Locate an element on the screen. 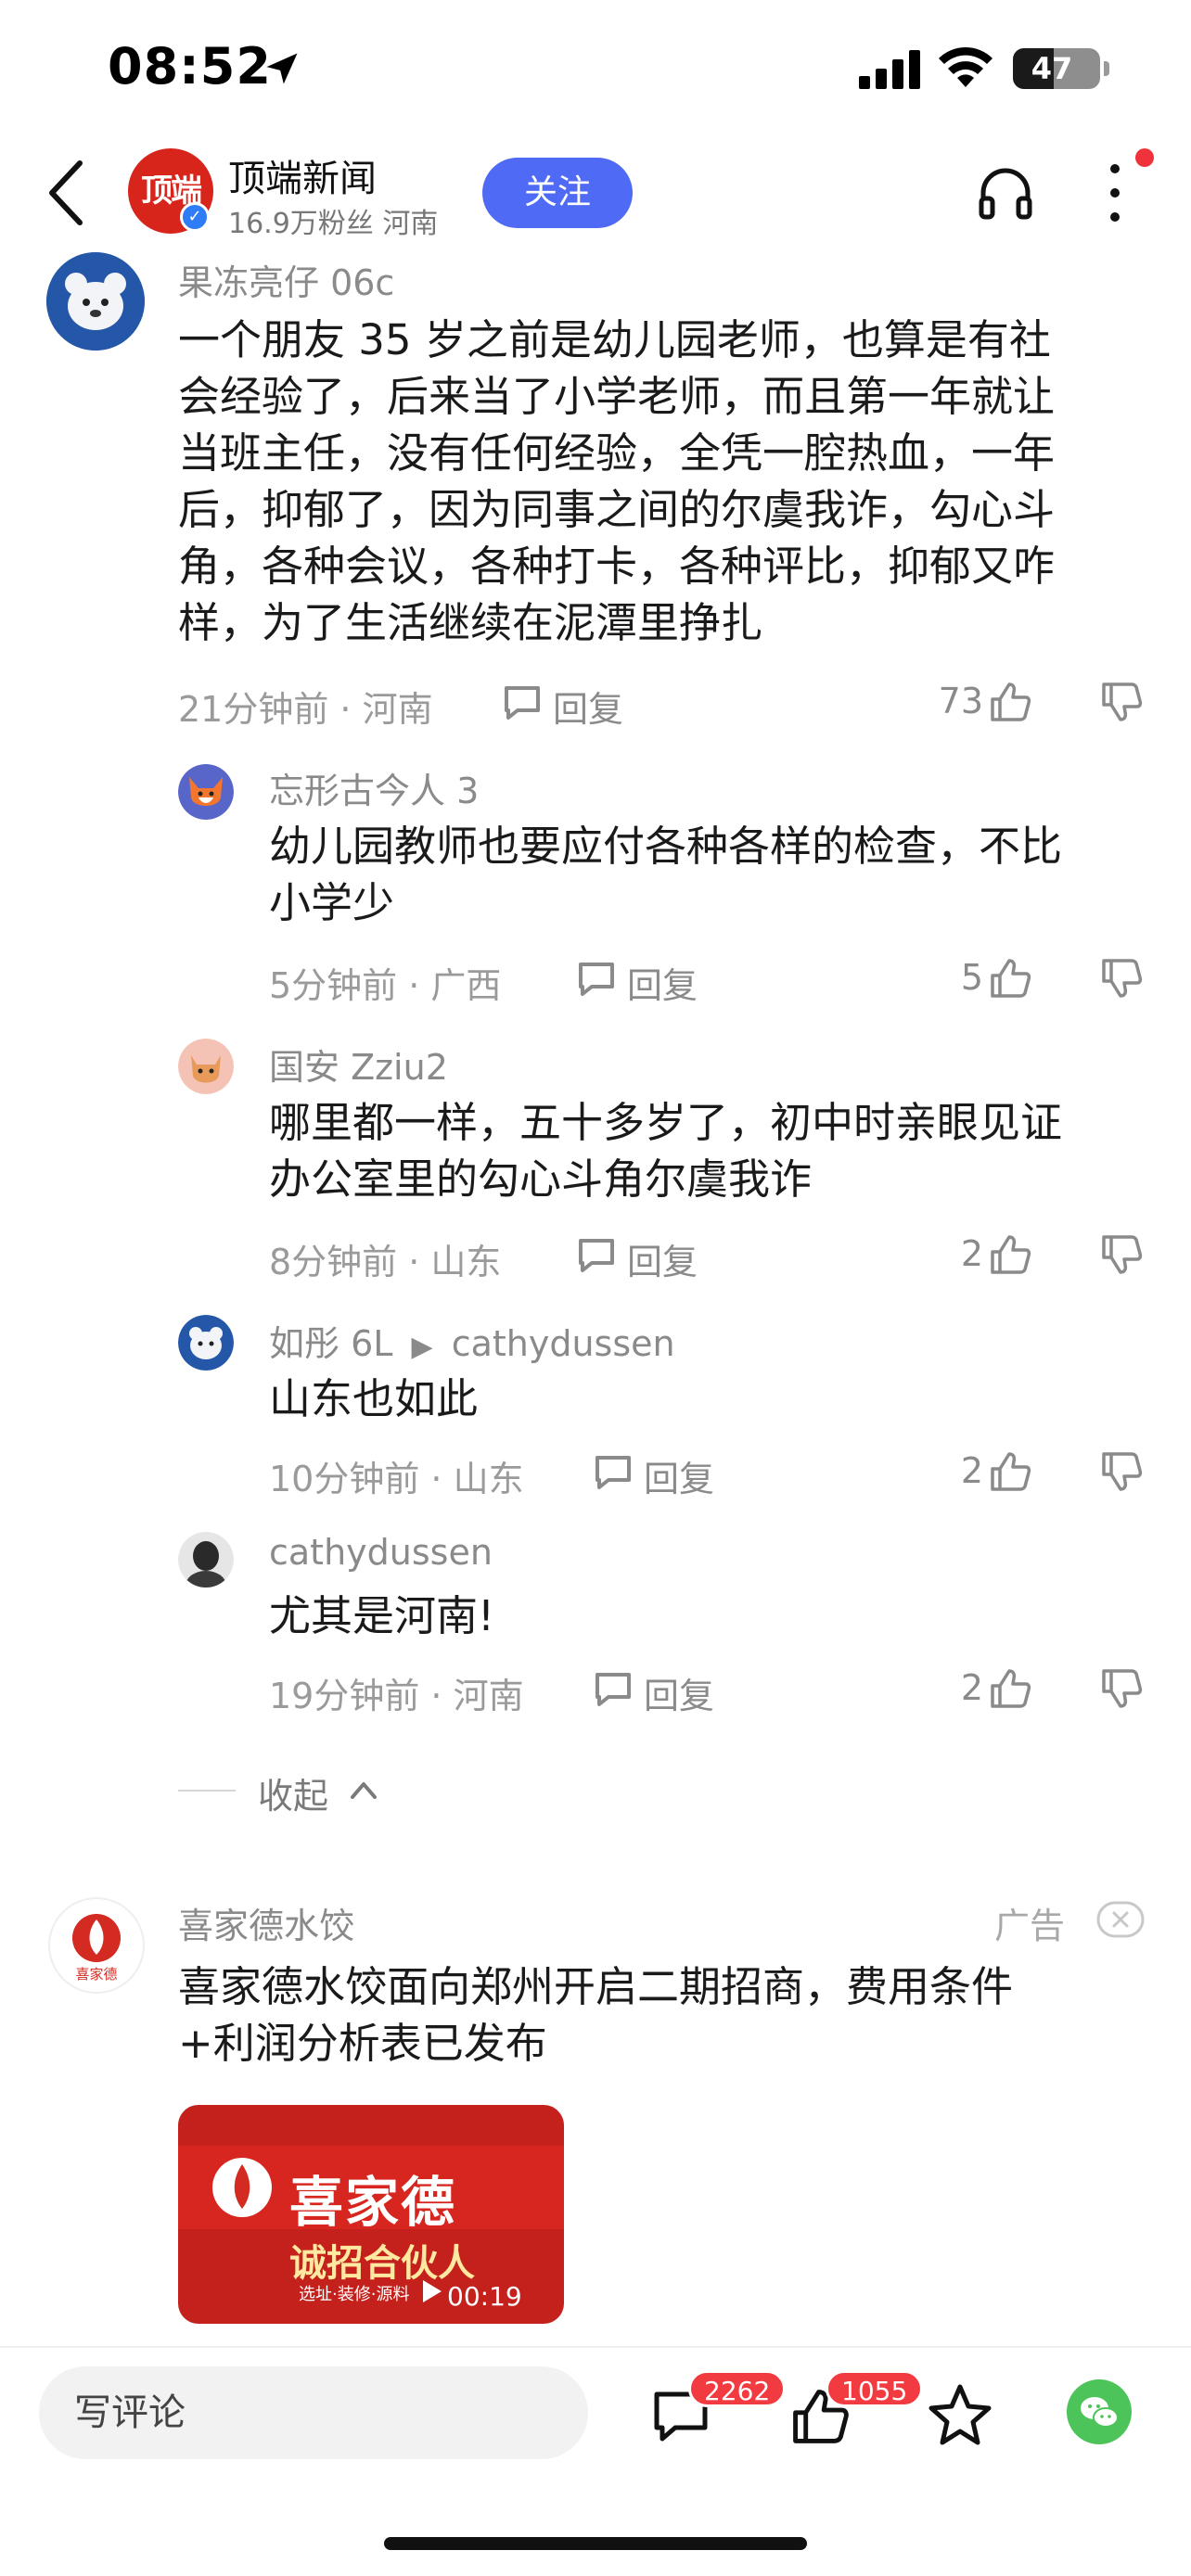 This screenshot has width=1191, height=2576. reply-content: 山东也如此 is located at coordinates (373, 1399).